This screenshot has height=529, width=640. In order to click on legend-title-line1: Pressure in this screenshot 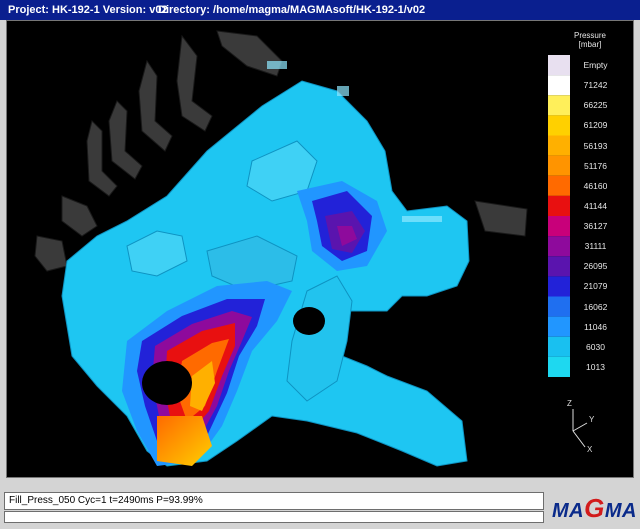, I will do `click(589, 35)`.